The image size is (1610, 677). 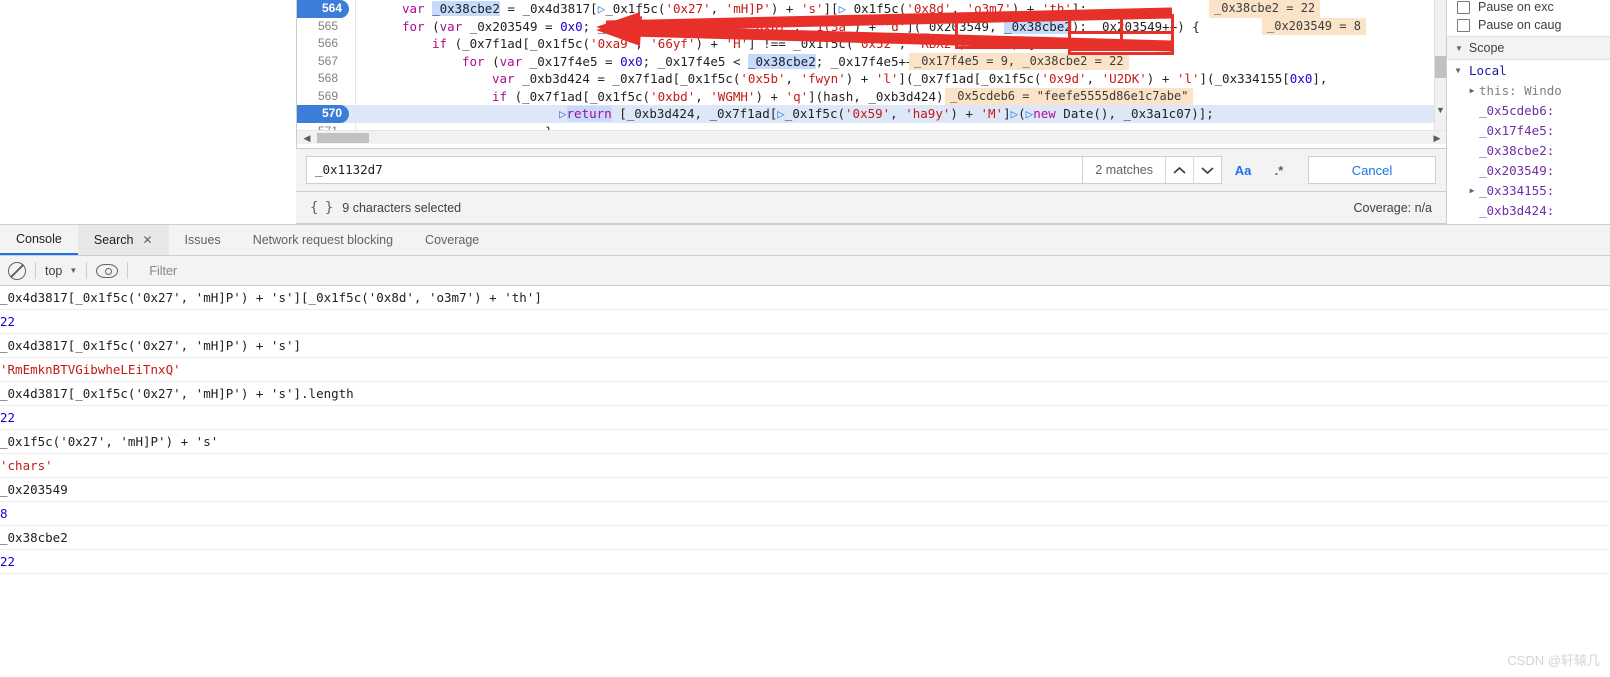 What do you see at coordinates (1528, 7) in the screenshot?
I see `pause-on-exceptions-row: Pause on exc` at bounding box center [1528, 7].